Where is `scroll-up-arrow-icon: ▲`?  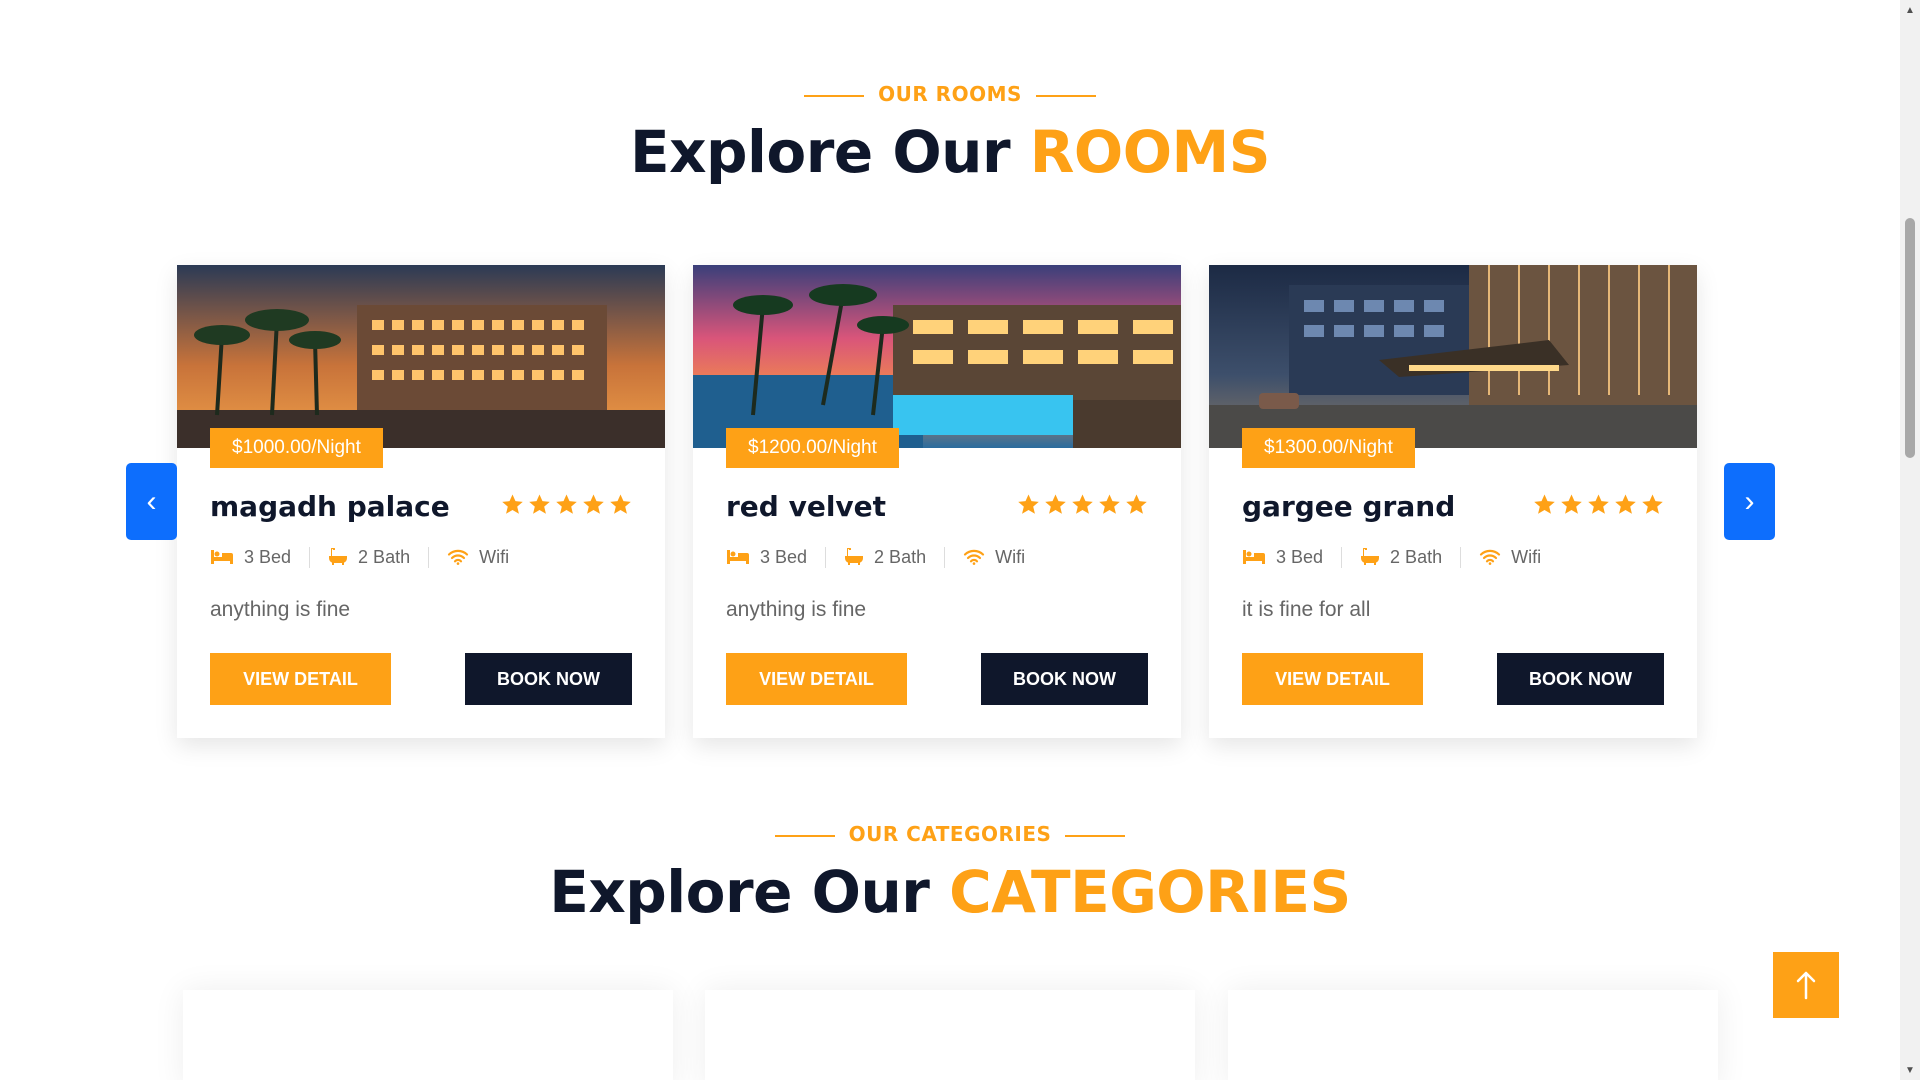
scroll-up-arrow-icon: ▲ is located at coordinates (1910, 10).